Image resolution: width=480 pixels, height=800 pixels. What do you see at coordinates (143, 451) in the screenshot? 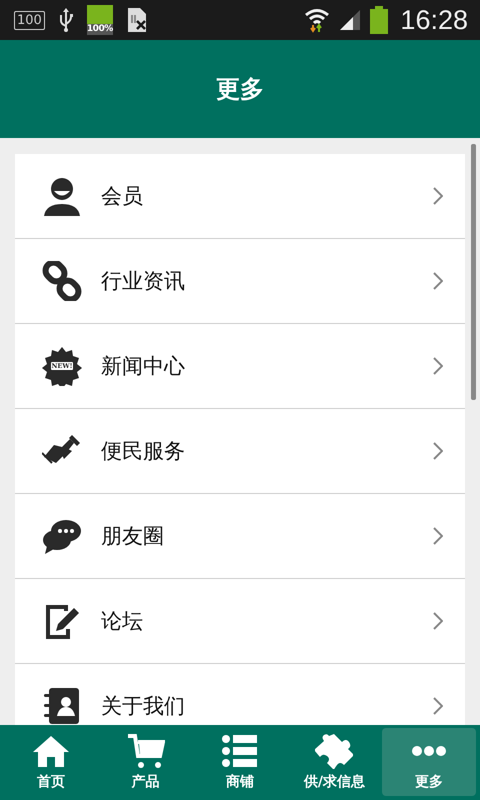
I see `menu-label: 便民服务` at bounding box center [143, 451].